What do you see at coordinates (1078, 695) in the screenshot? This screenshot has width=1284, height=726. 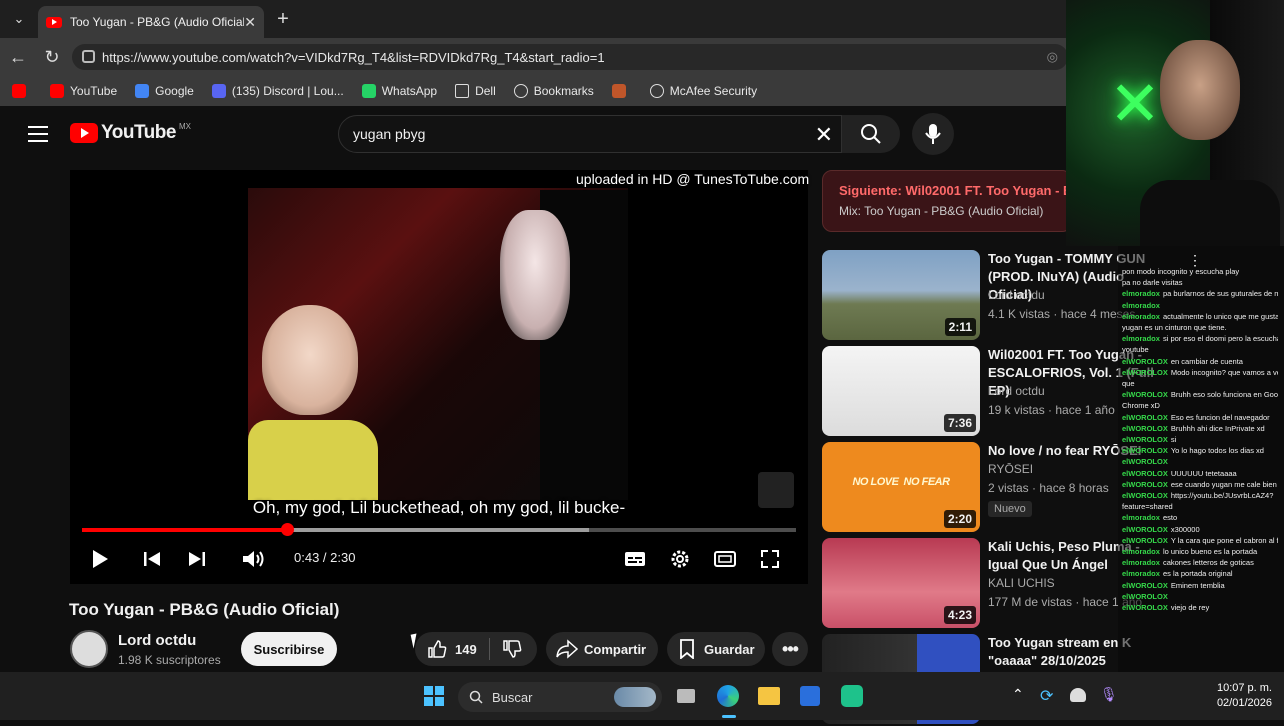 I see `tray-app-icon` at bounding box center [1078, 695].